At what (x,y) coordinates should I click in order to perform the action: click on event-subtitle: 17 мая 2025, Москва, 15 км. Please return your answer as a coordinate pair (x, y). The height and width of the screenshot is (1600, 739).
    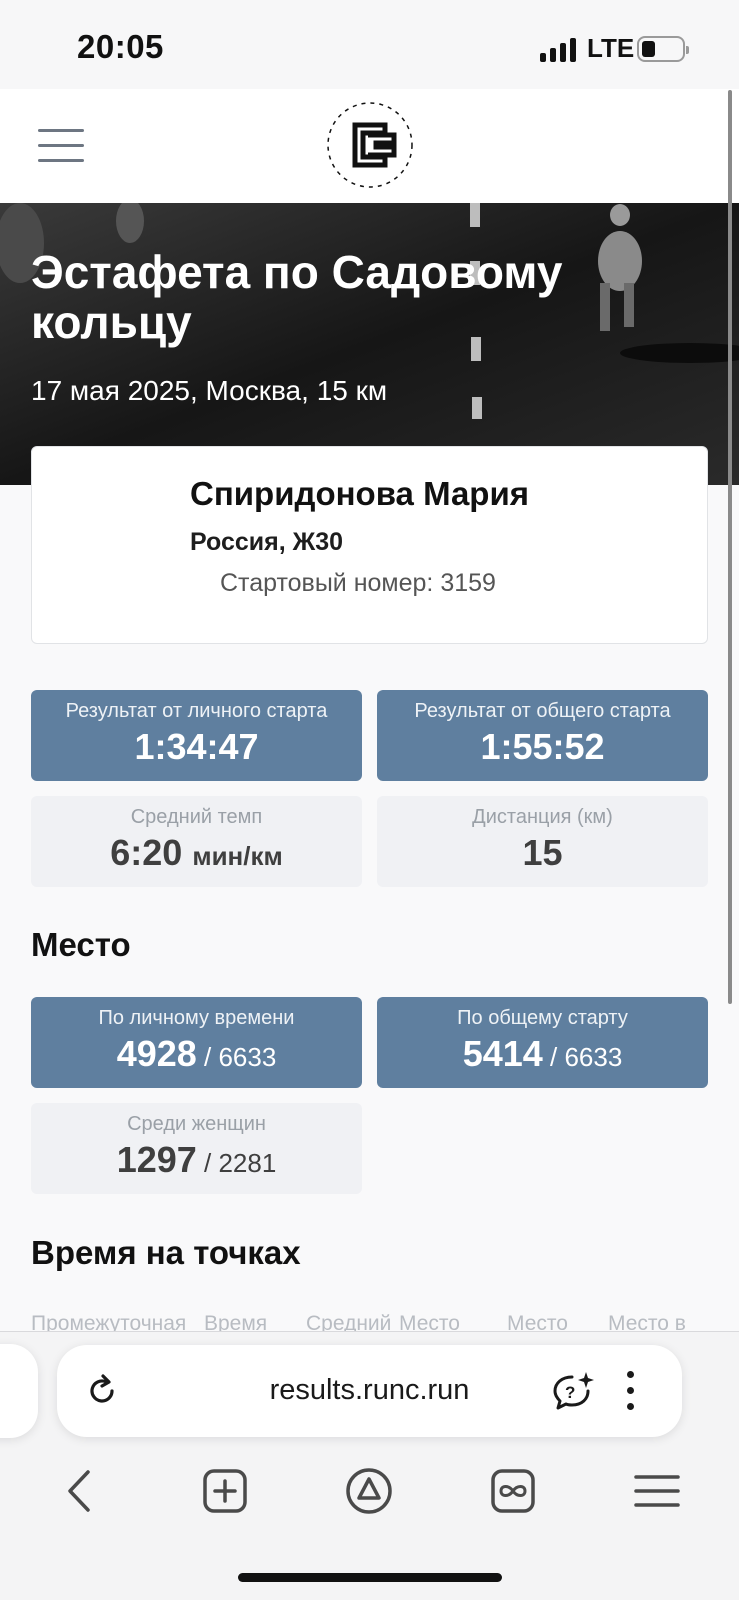
    Looking at the image, I should click on (209, 390).